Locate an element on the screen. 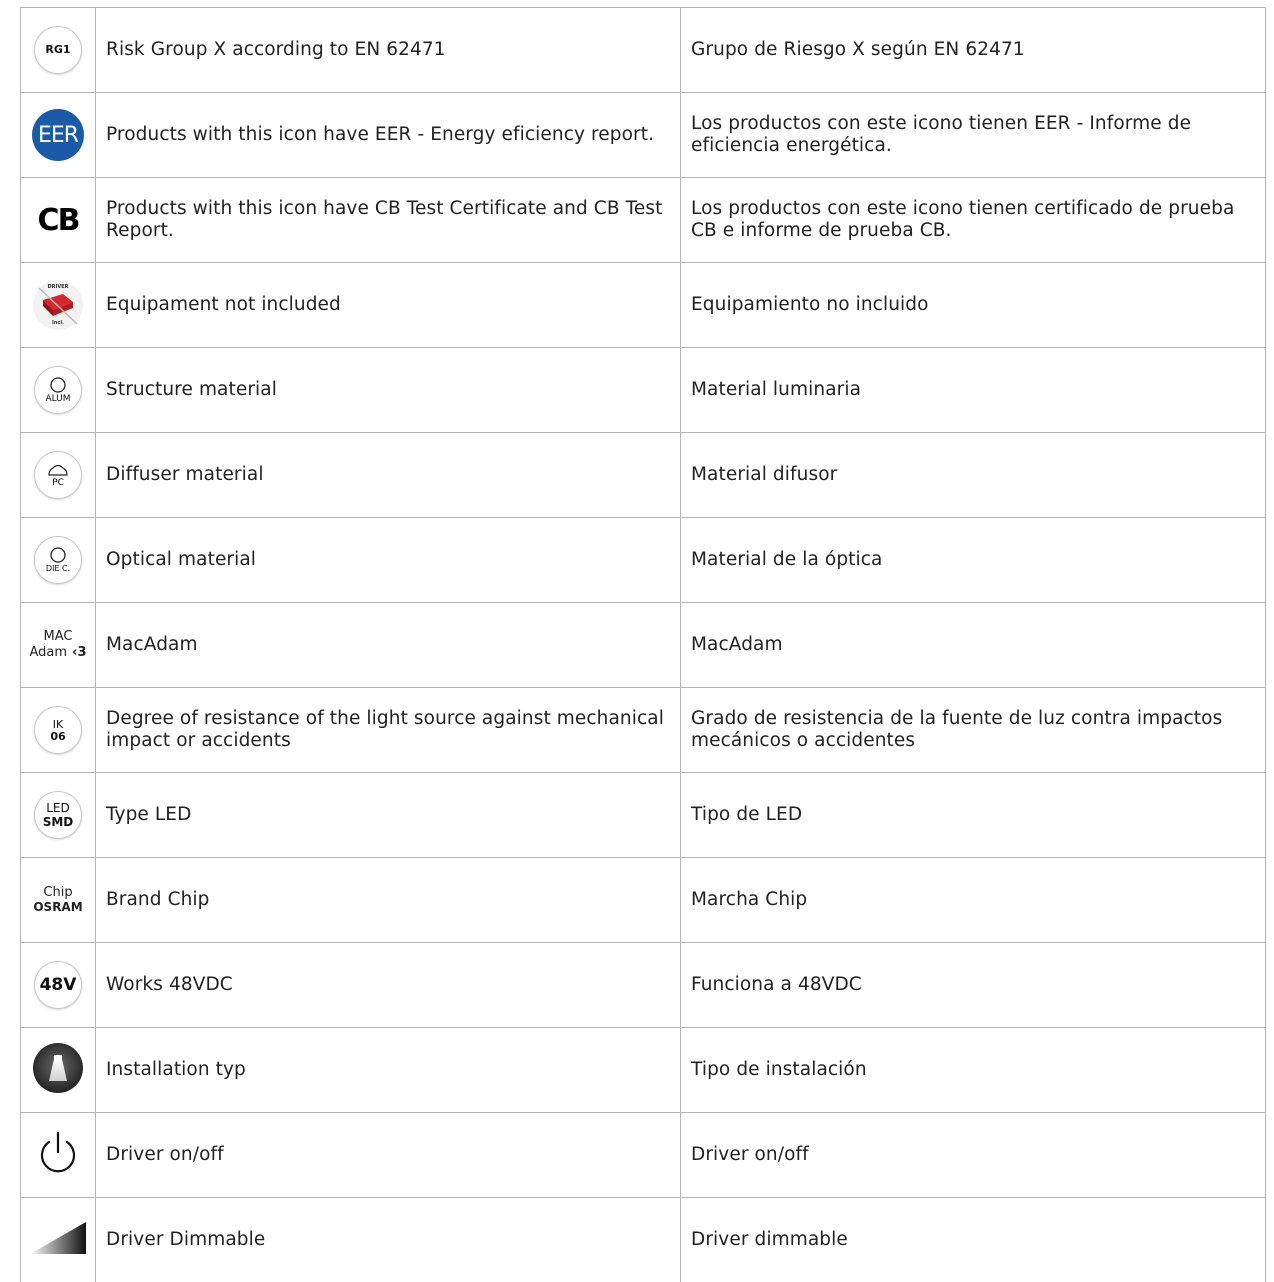 This screenshot has height=1282, width=1274. english-description: Optical material is located at coordinates (388, 560).